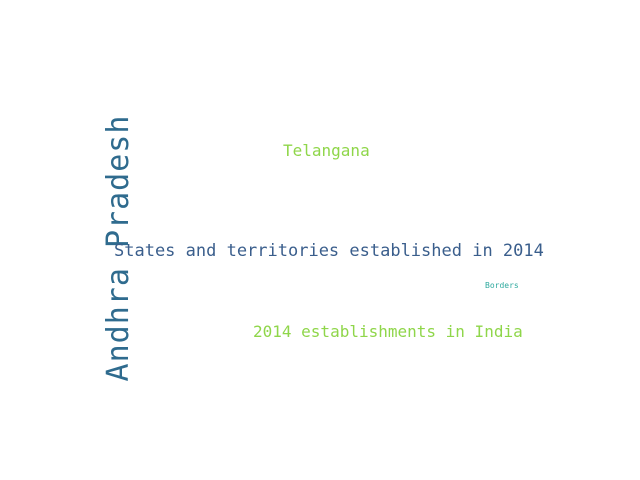 Image resolution: width=640 pixels, height=480 pixels. I want to click on word-2014-establishments: 2014 establishments in India, so click(388, 331).